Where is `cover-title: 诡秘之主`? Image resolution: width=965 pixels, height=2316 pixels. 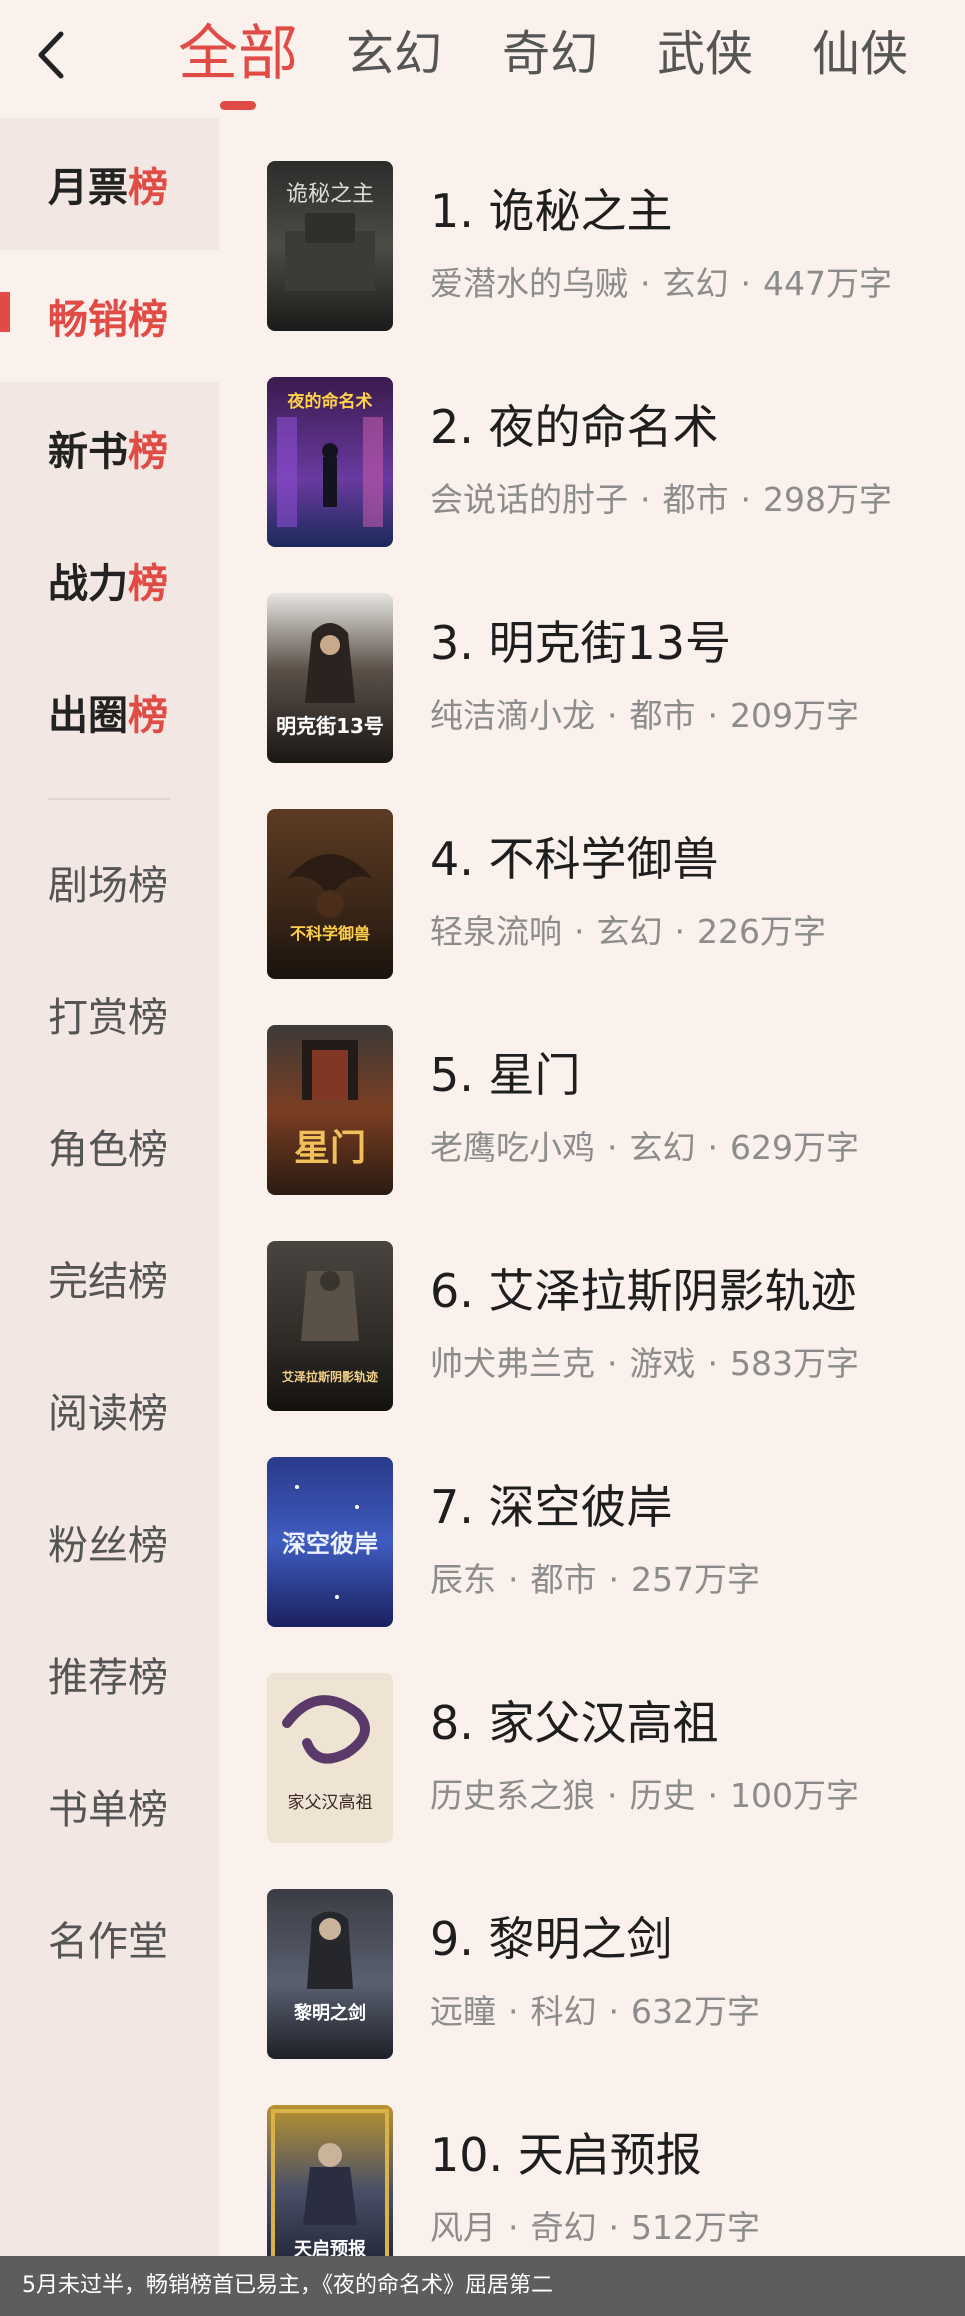 cover-title: 诡秘之主 is located at coordinates (330, 194).